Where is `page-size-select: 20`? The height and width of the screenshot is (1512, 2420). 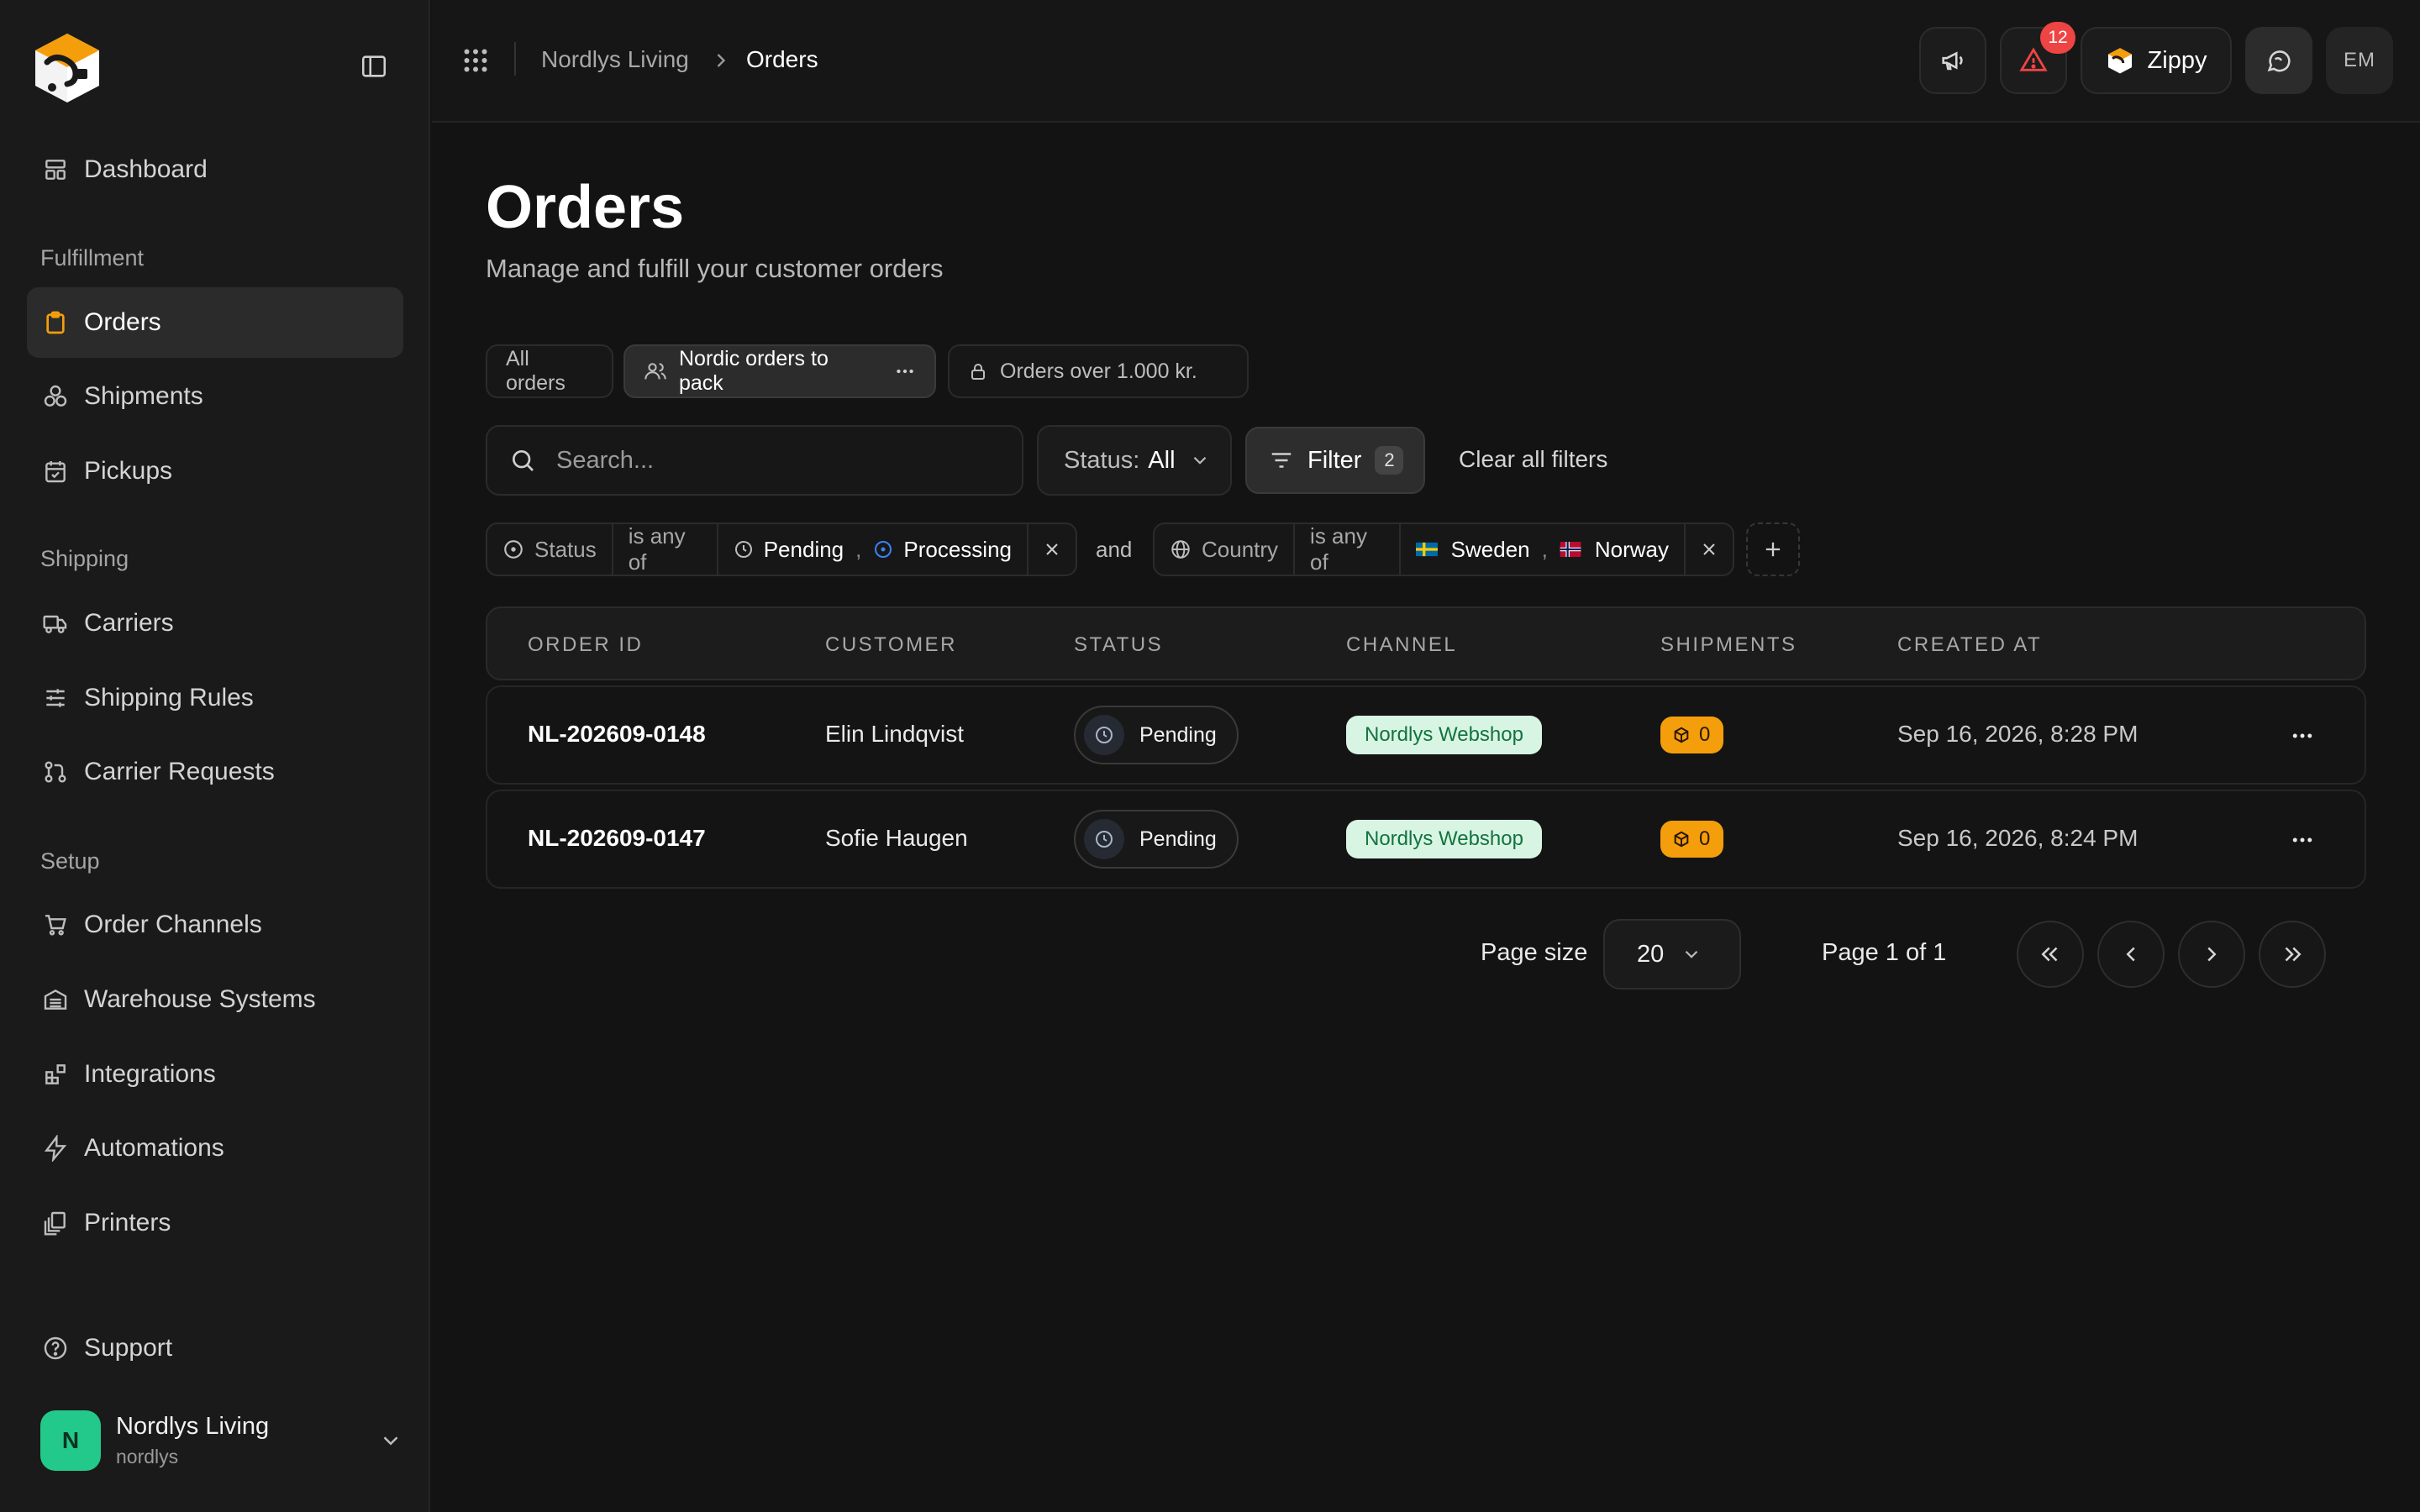 page-size-select: 20 is located at coordinates (1672, 954).